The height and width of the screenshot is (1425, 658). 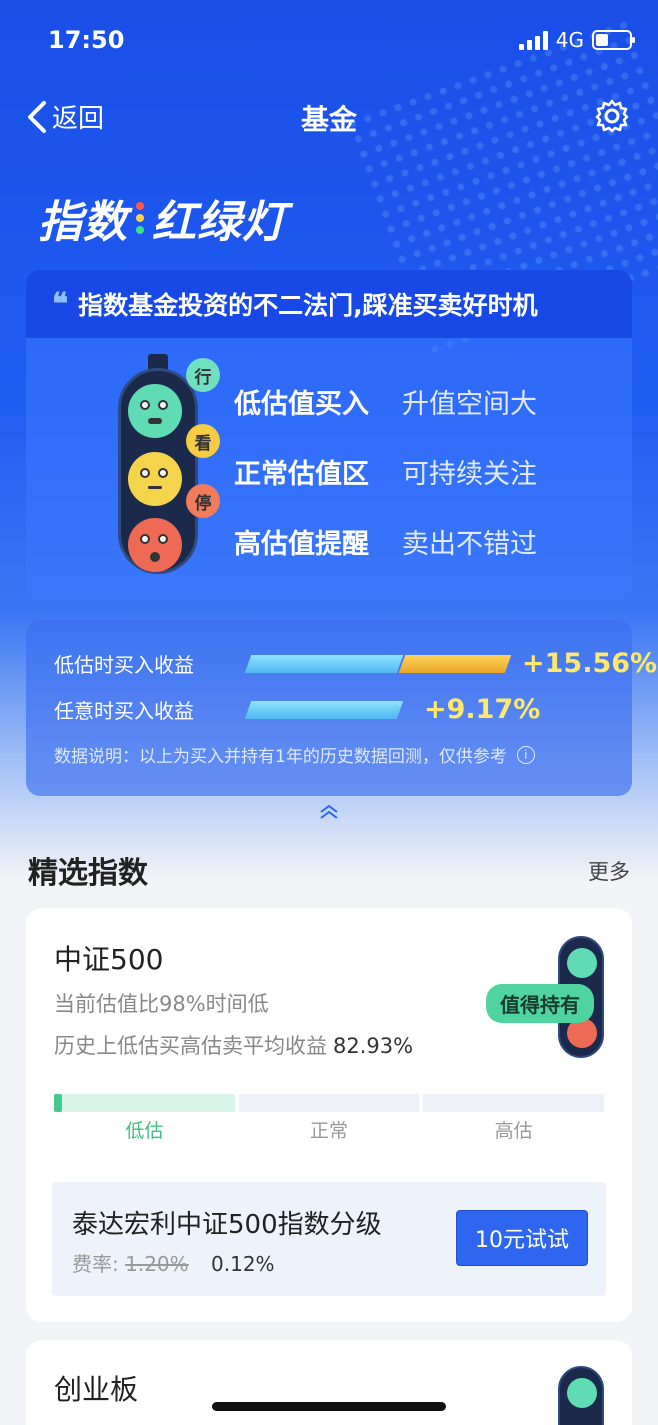 I want to click on fund-box: 泰达宏利中证500指数分级 费率: 1.20% 0.12% 10元试试, so click(x=329, y=1239).